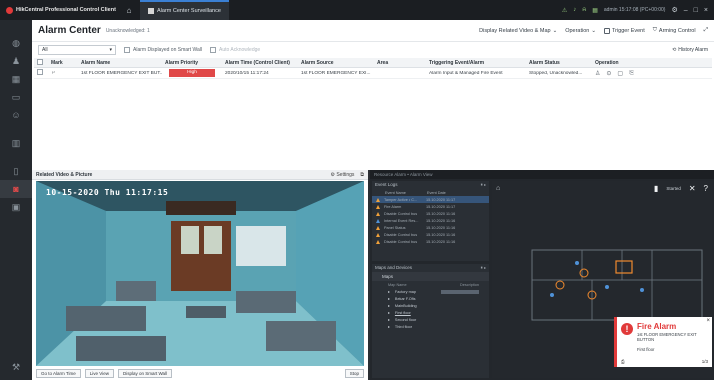  I want to click on smart-wall-checkbox, so click(127, 50).